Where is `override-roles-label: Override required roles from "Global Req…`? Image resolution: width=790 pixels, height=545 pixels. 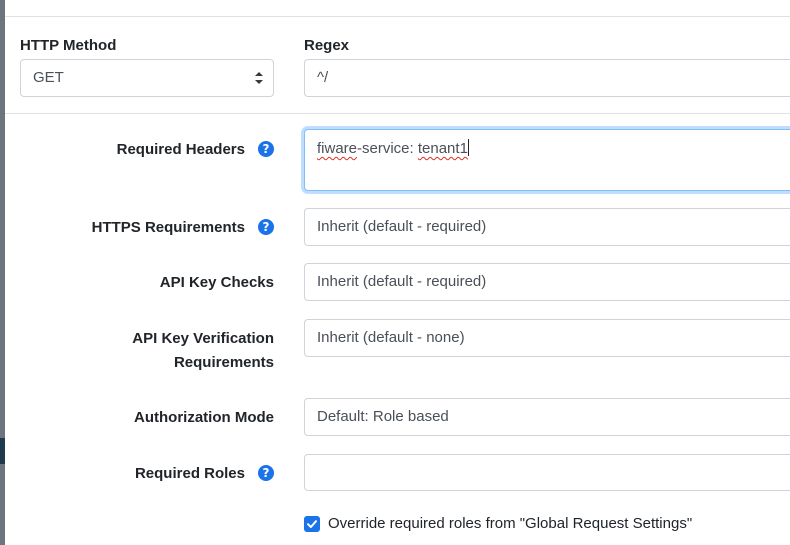
override-roles-label: Override required roles from "Global Req… is located at coordinates (510, 524).